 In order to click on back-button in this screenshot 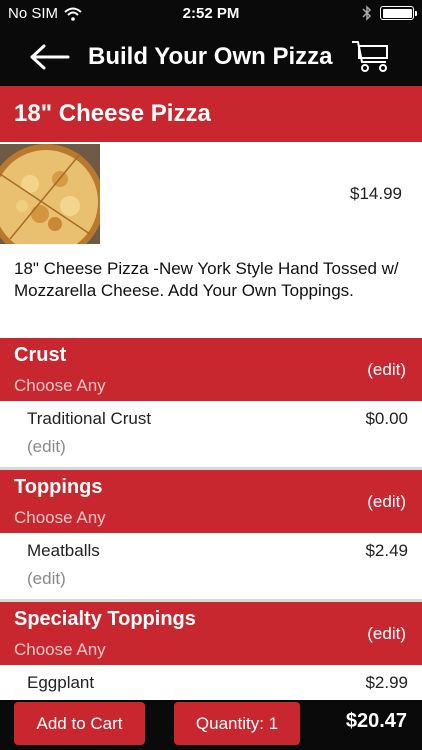, I will do `click(50, 57)`.